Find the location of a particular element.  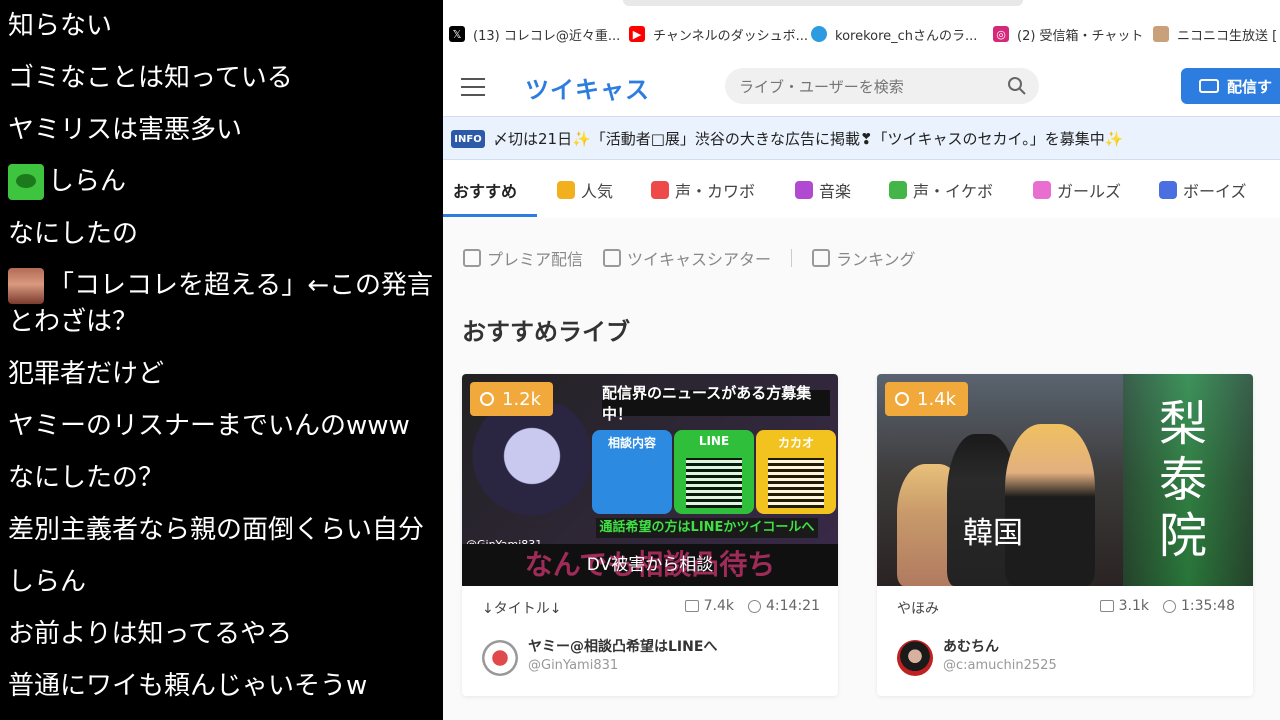

crown-icon is located at coordinates (566, 190).